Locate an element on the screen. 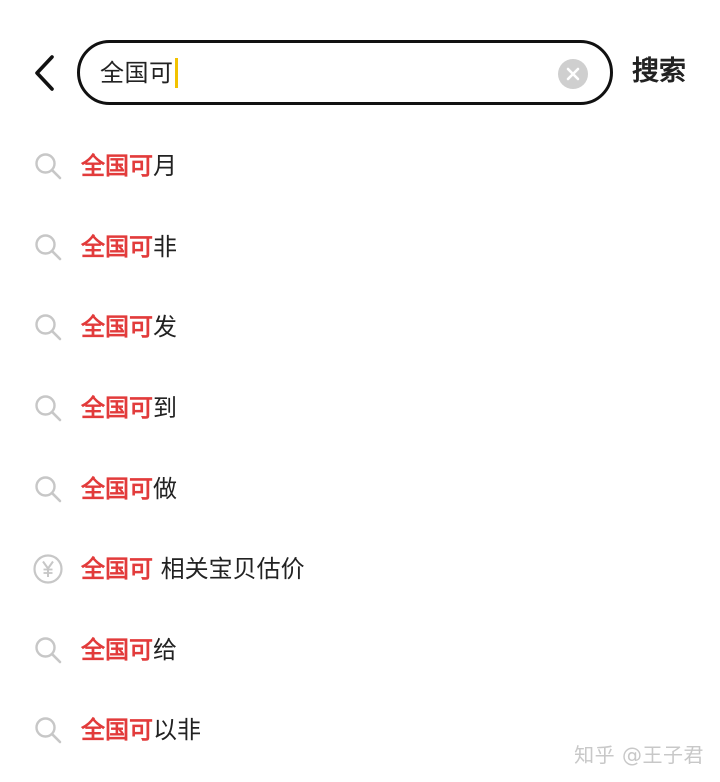 The image size is (720, 782). suggestion-item: 全国可月 is located at coordinates (360, 166).